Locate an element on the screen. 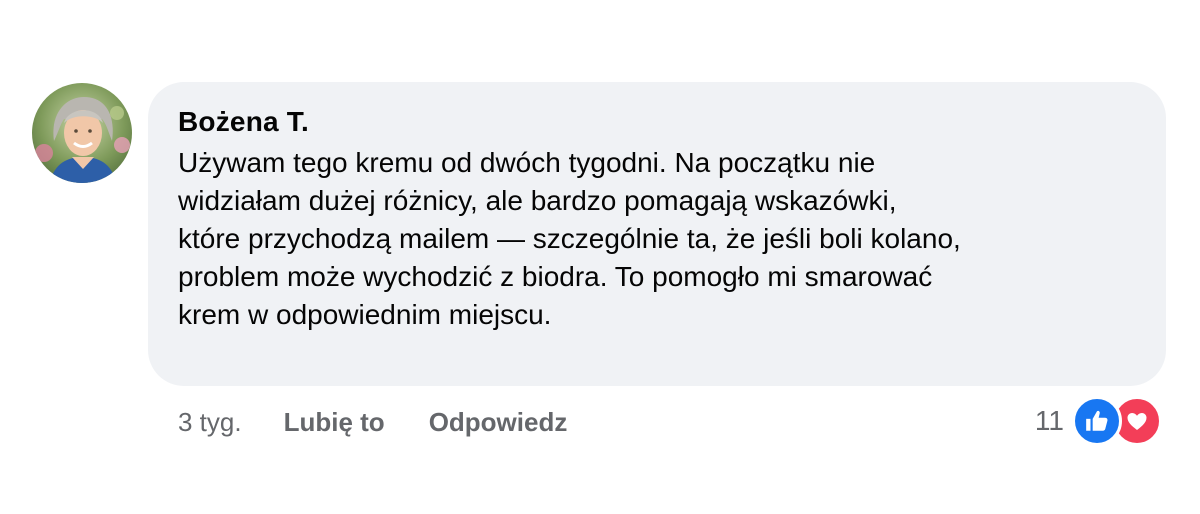  reaction-count: 11 is located at coordinates (1049, 420).